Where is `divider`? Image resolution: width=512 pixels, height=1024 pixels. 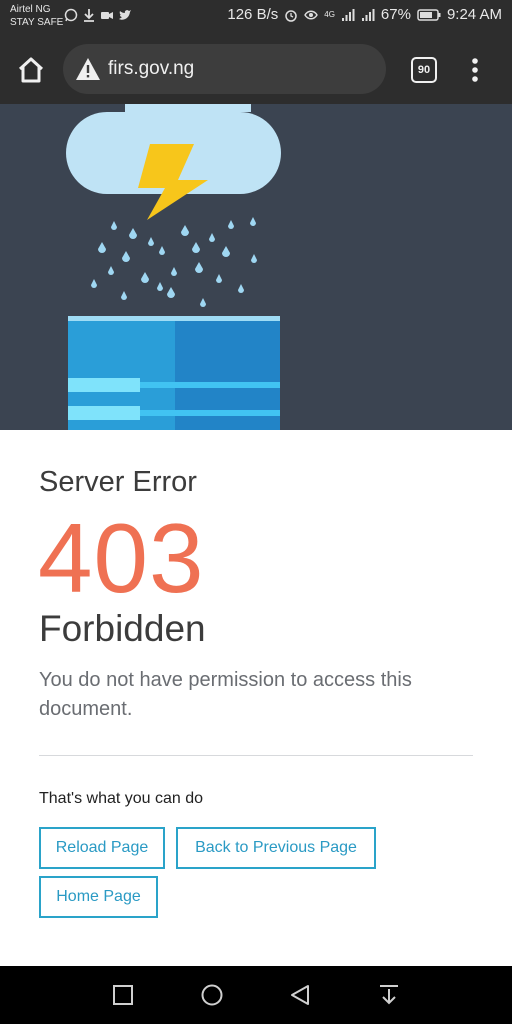 divider is located at coordinates (256, 755).